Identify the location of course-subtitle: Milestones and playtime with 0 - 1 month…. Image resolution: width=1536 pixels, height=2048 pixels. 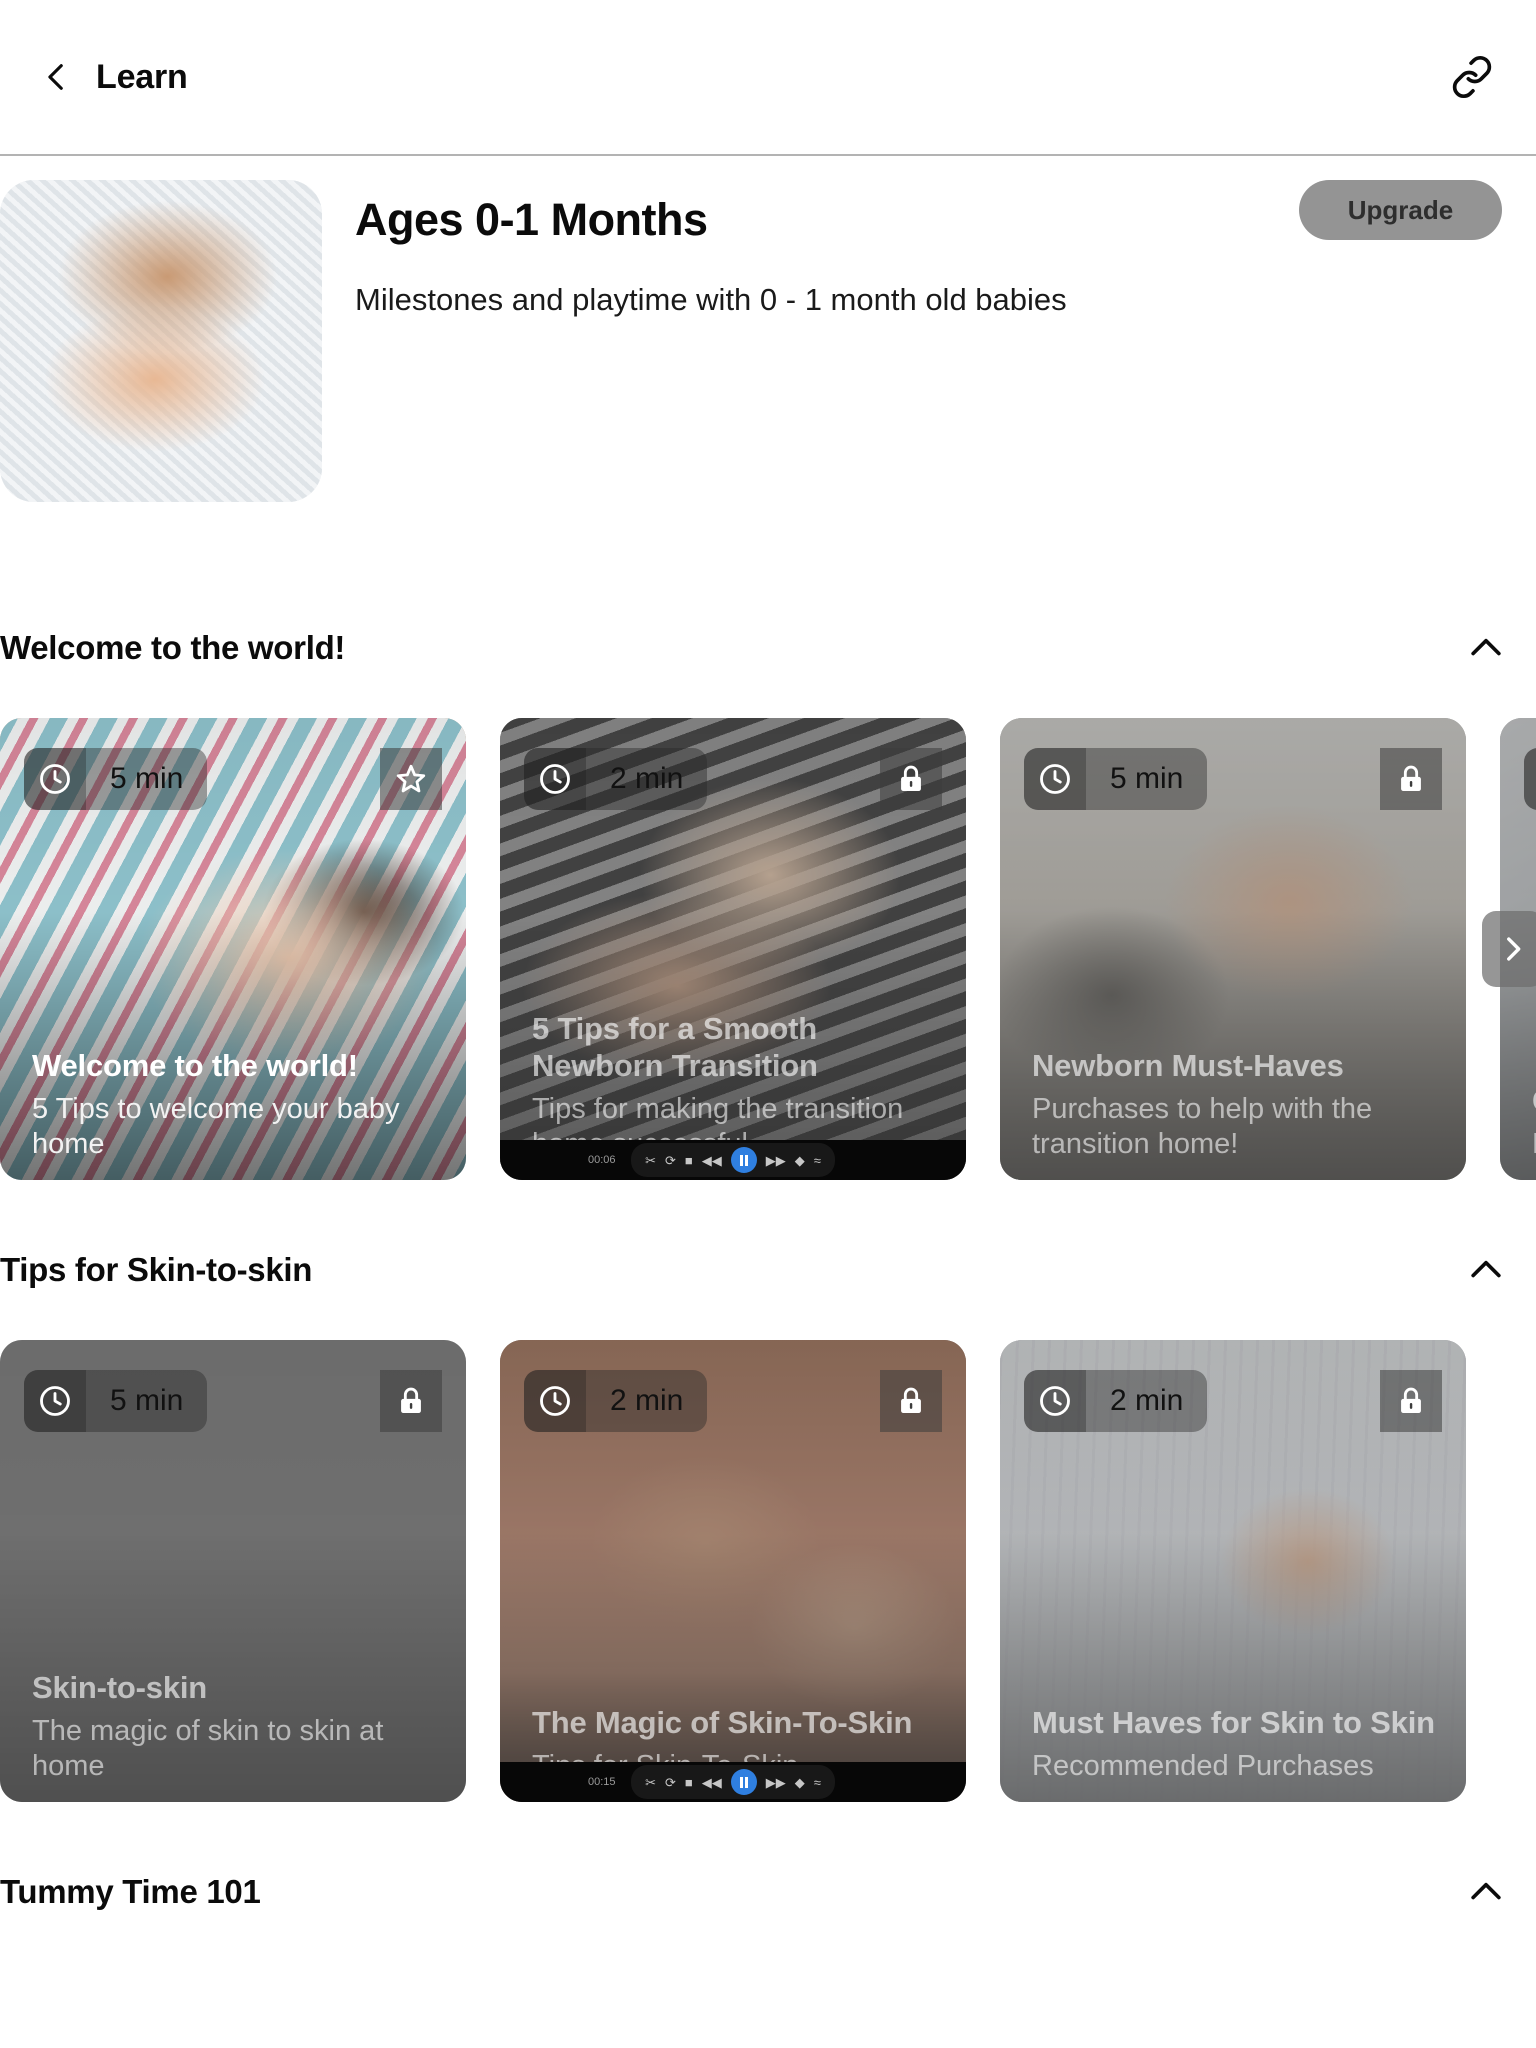
(711, 299).